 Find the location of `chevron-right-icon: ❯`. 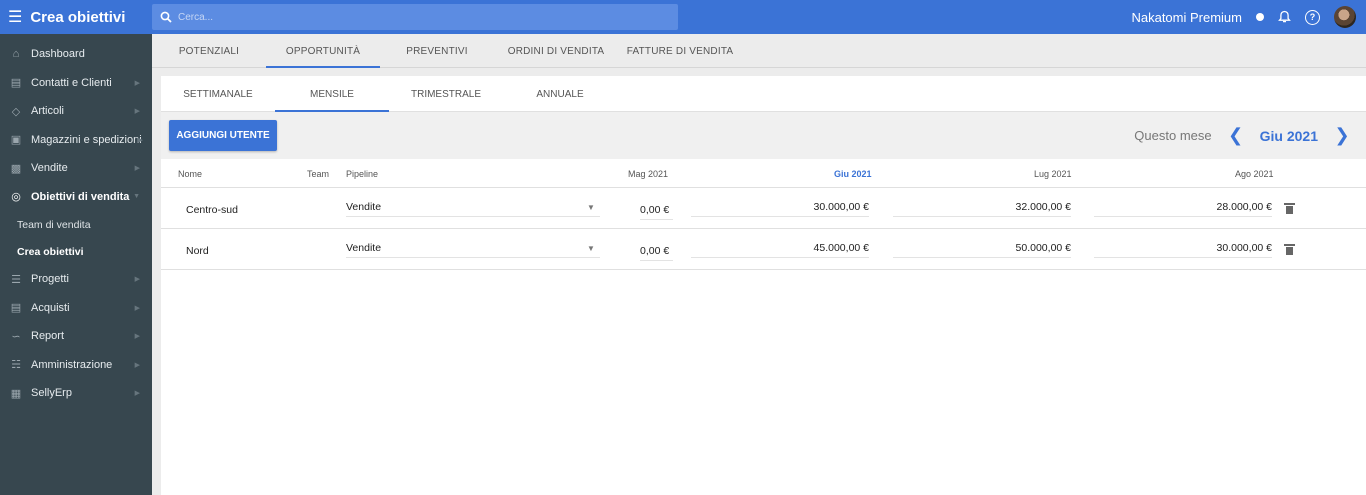

chevron-right-icon: ❯ is located at coordinates (1342, 135).